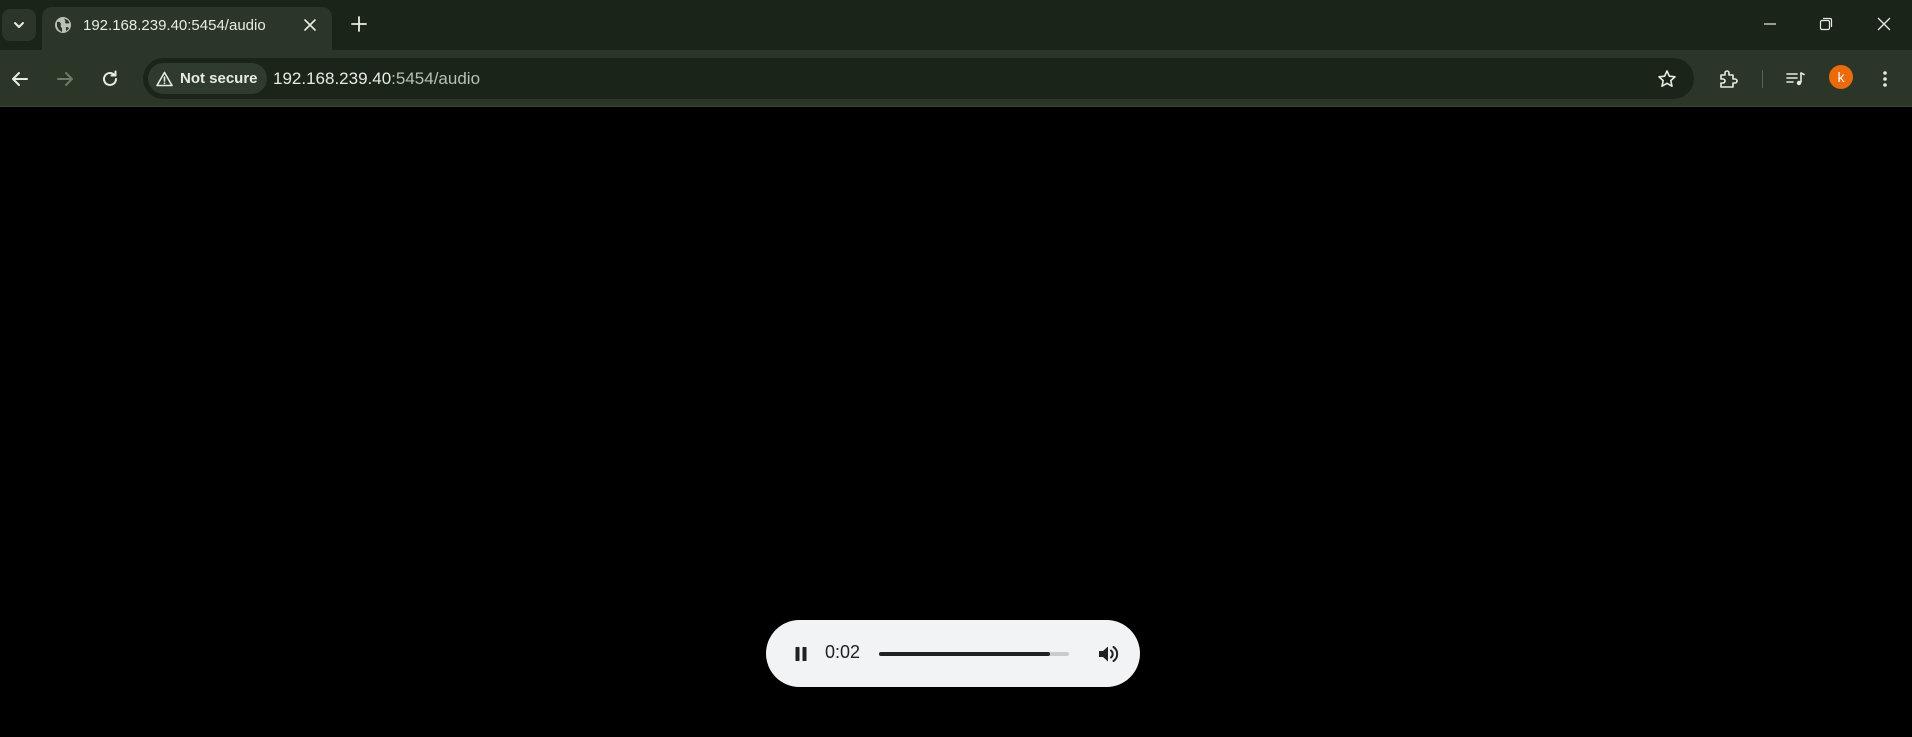  What do you see at coordinates (219, 78) in the screenshot?
I see `security-label: Not secure` at bounding box center [219, 78].